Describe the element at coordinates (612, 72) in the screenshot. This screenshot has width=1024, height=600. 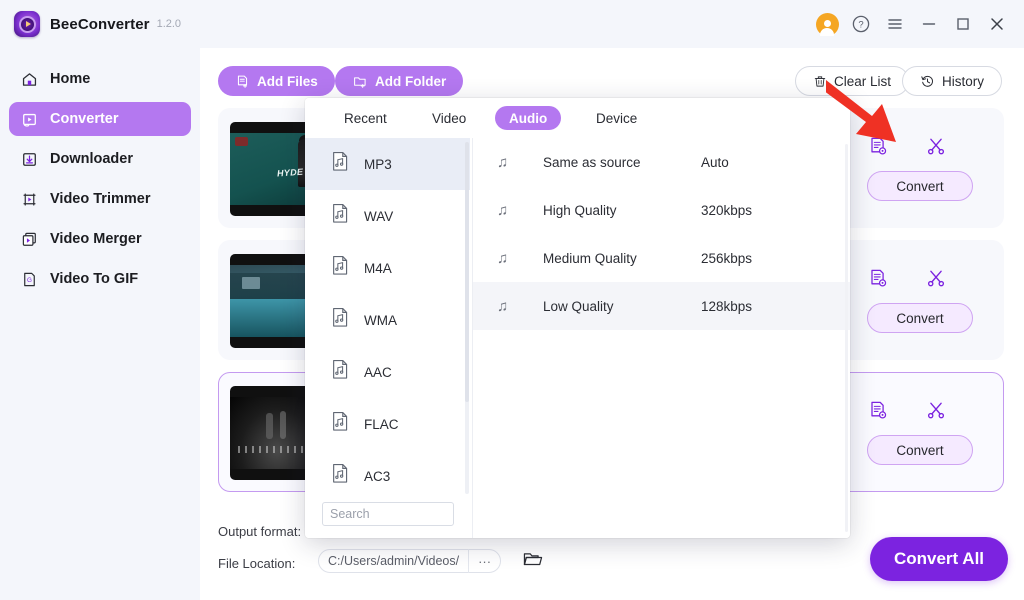
I see `toolbar: Add Files Add Folder Clear List History` at that location.